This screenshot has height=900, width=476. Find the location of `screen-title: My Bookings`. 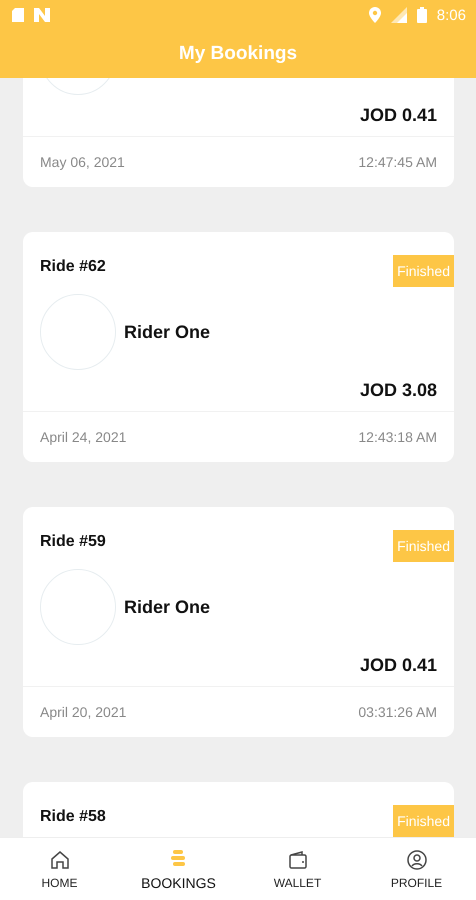

screen-title: My Bookings is located at coordinates (238, 54).